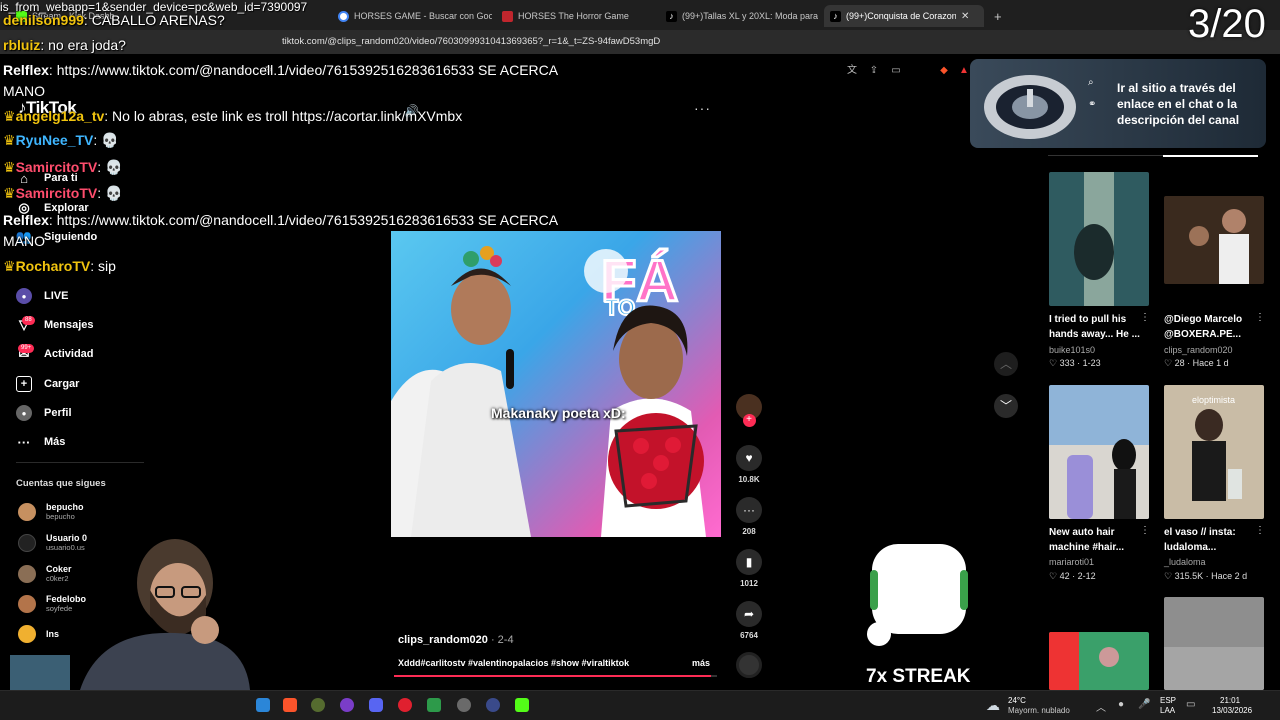  I want to click on rec-author: _ludaloma, so click(1185, 562).